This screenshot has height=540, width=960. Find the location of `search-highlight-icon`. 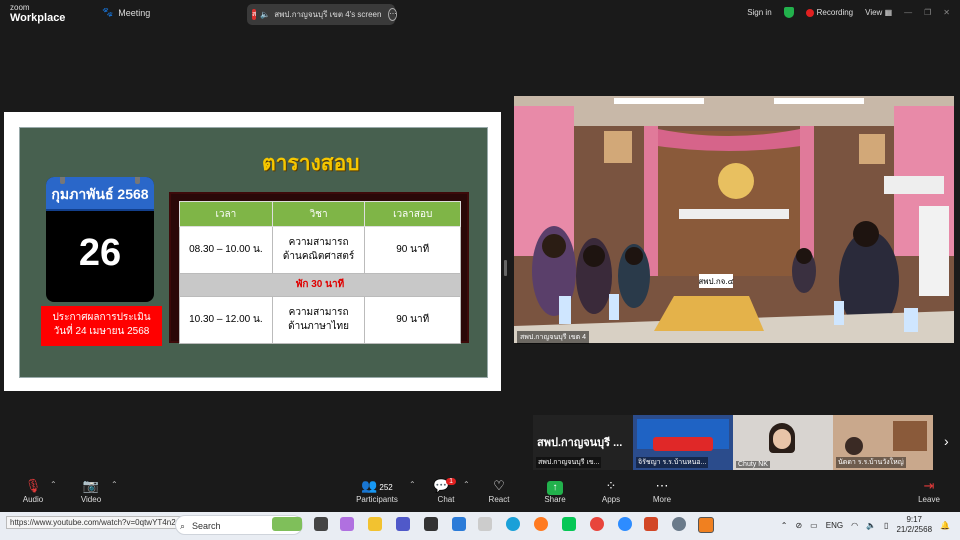

search-highlight-icon is located at coordinates (287, 524).